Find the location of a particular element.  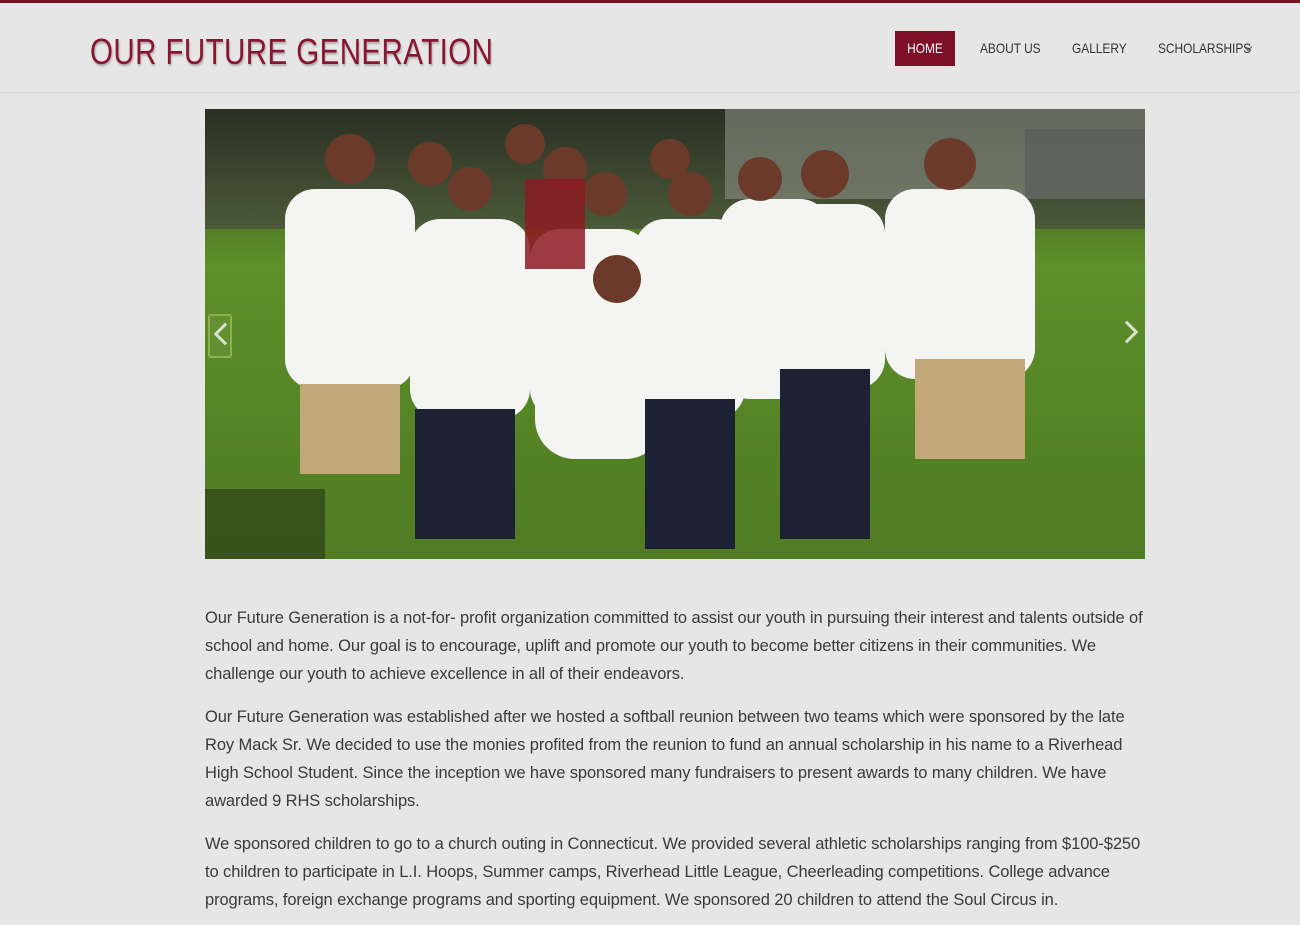

nav-scholarships-label: SCHOLARSHIPS is located at coordinates (1205, 48).